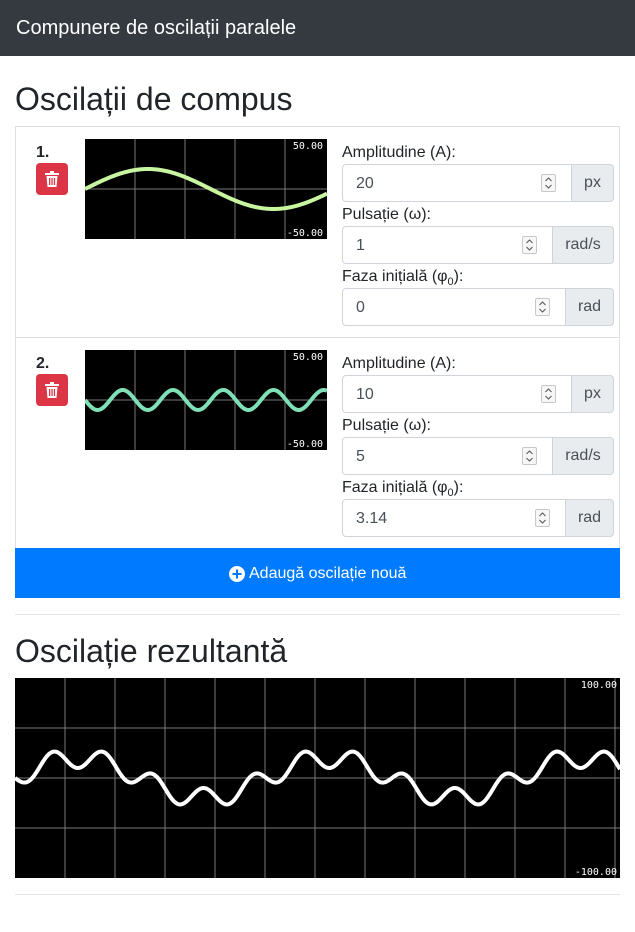 The height and width of the screenshot is (932, 635). I want to click on result-scale-max-label: 100.00, so click(599, 685).